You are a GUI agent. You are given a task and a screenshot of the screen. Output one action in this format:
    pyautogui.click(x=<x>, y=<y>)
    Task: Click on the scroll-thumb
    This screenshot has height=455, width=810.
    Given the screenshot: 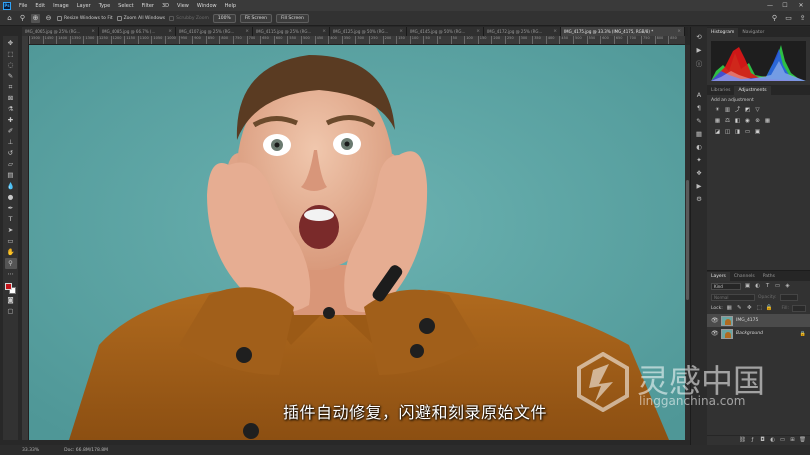 What is the action you would take?
    pyautogui.click(x=687, y=240)
    